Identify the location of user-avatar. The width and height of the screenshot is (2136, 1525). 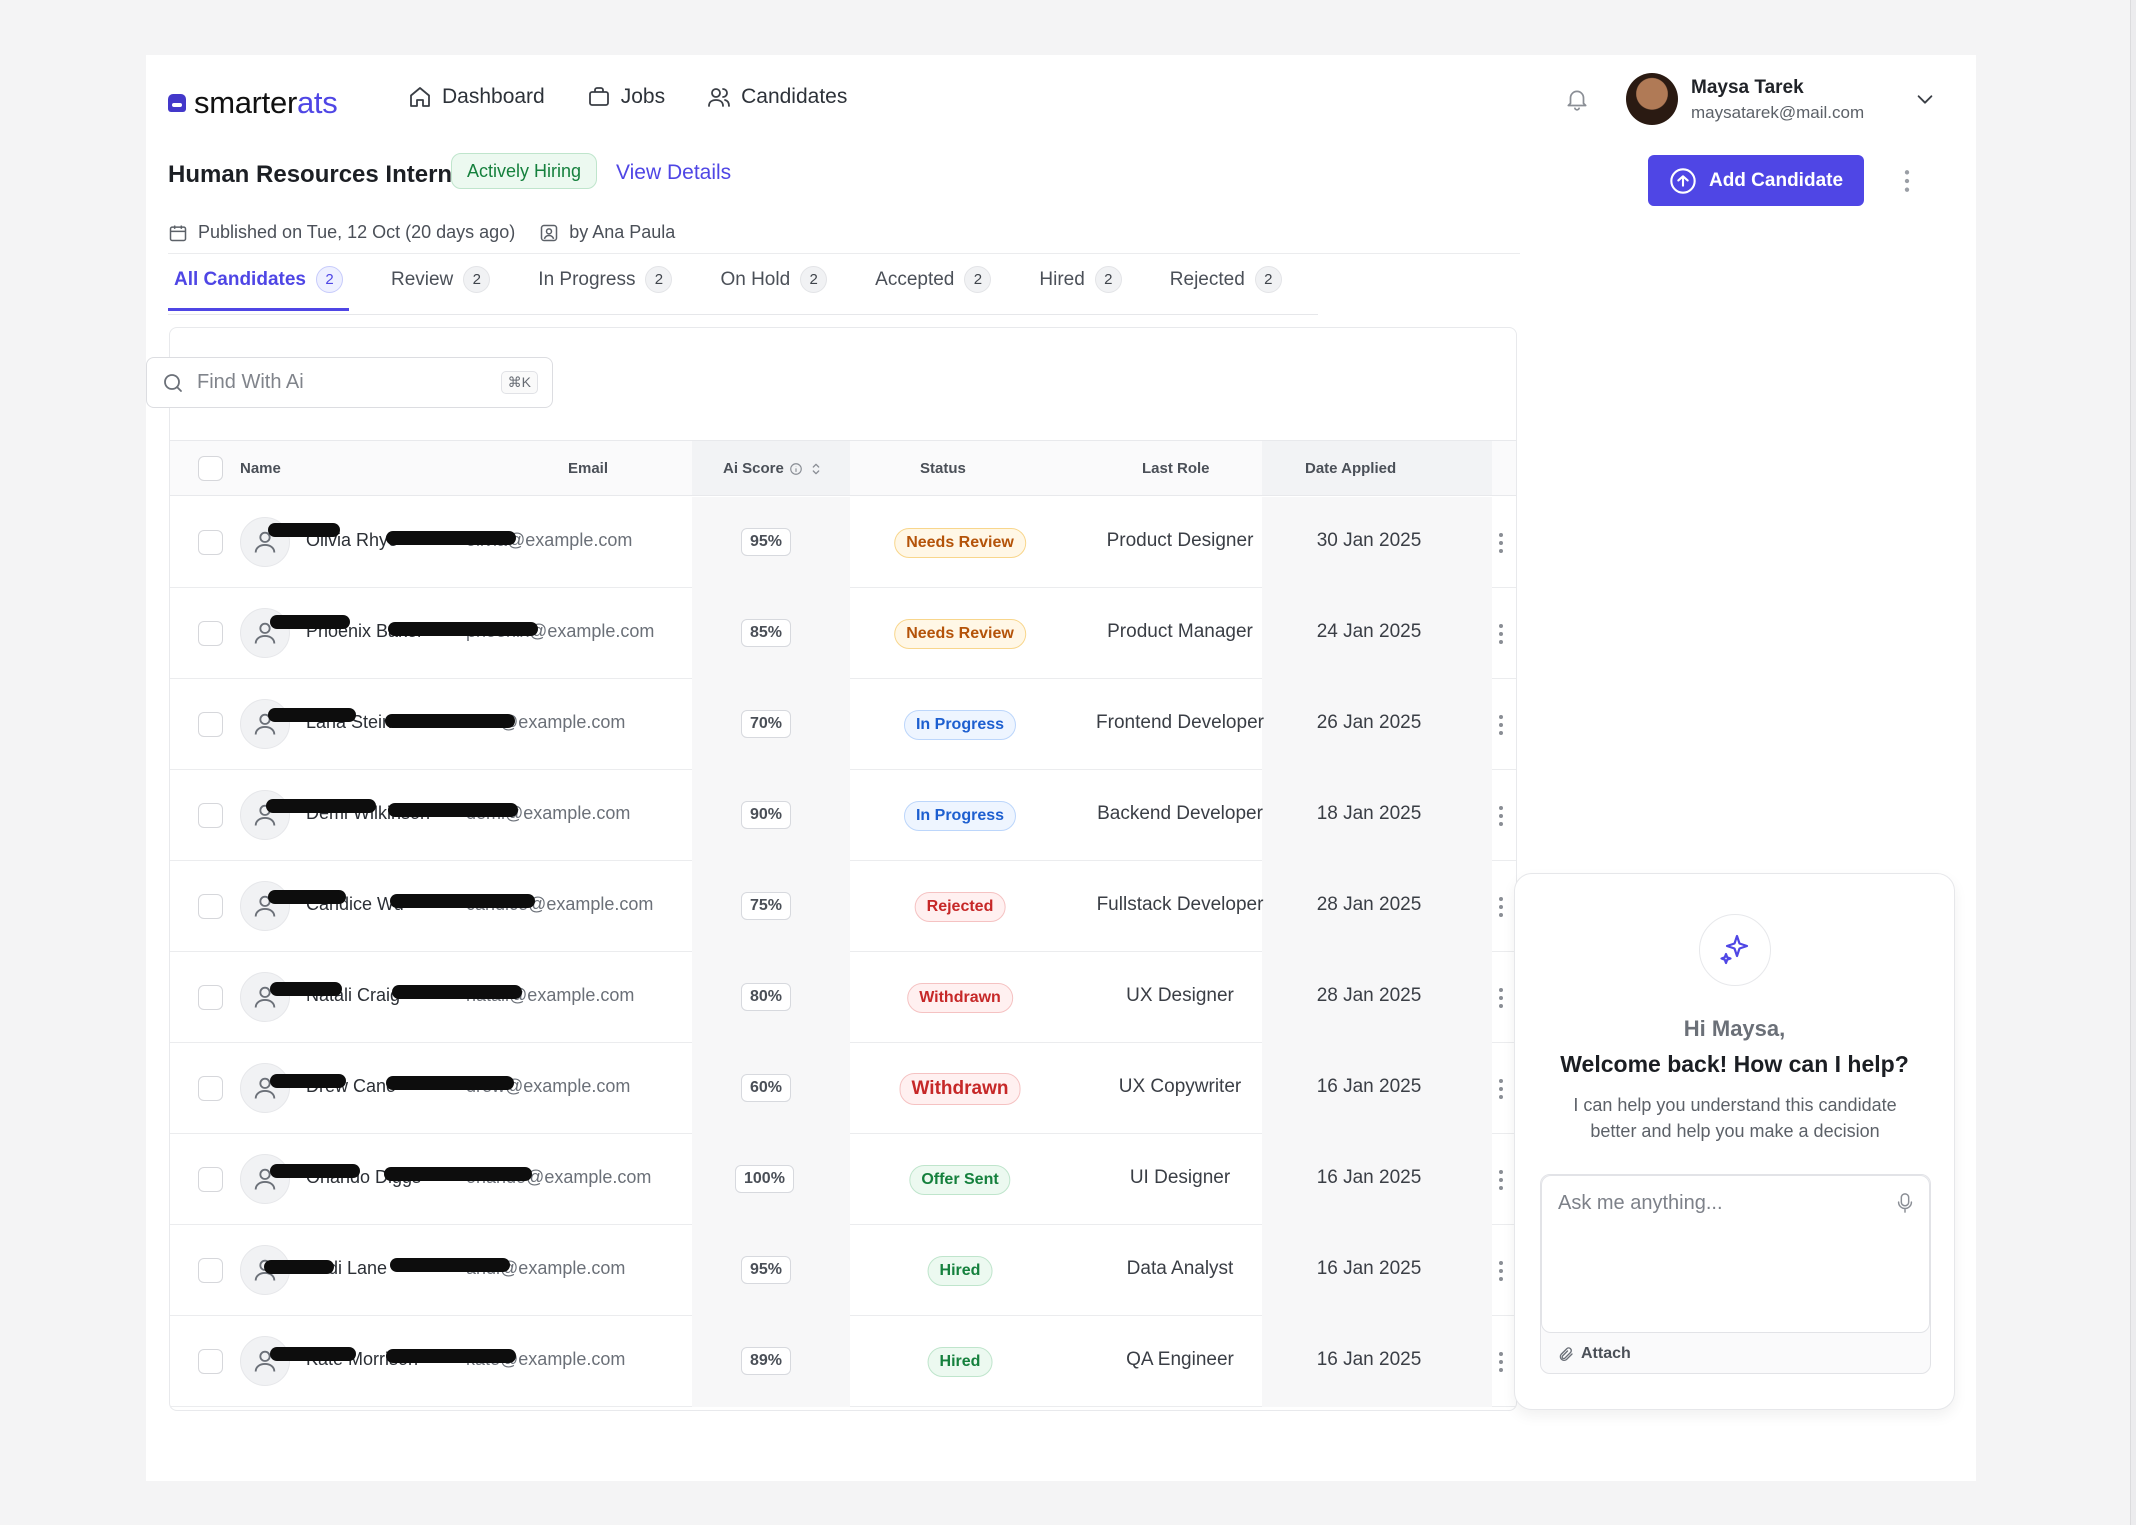
(1652, 99).